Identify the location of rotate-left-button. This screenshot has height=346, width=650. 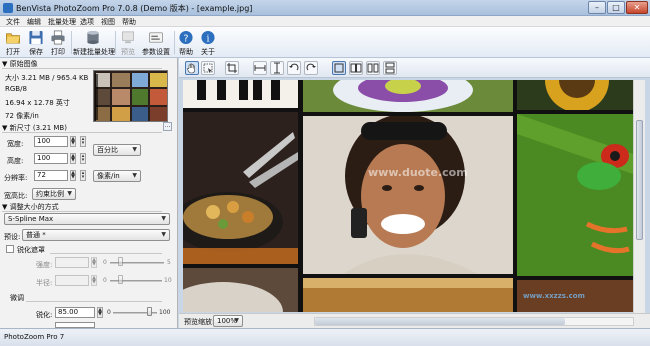
(294, 68).